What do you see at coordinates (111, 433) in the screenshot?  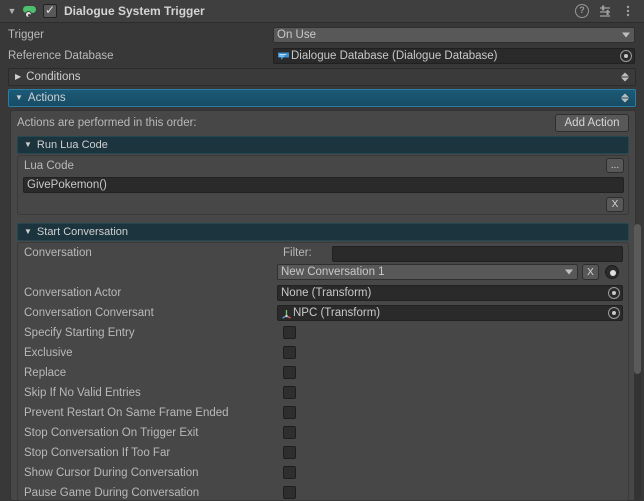 I see `toggle-label: Stop Conversation On Trigger Exit` at bounding box center [111, 433].